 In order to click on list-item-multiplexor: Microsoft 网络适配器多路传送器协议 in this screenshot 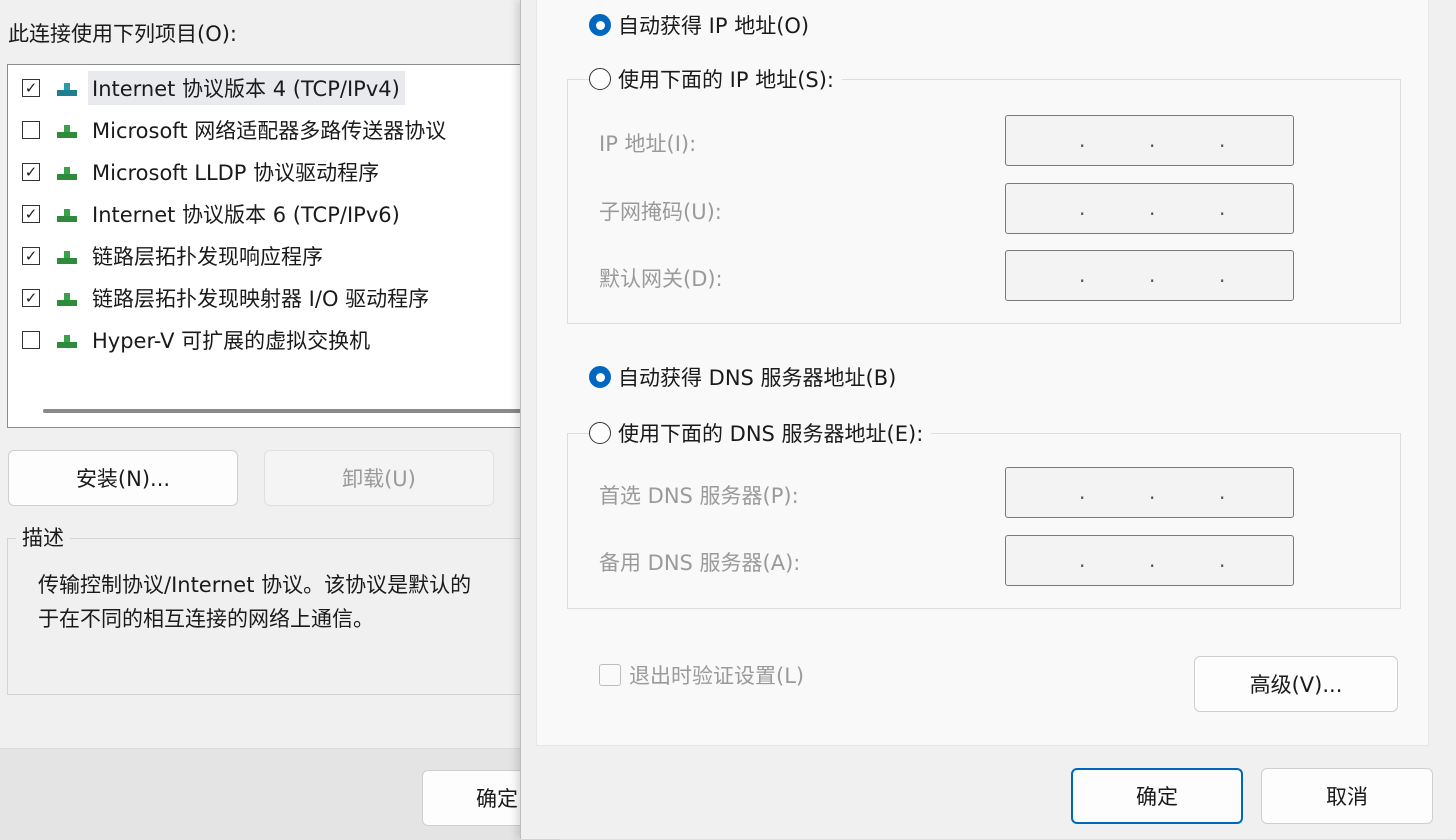, I will do `click(236, 130)`.